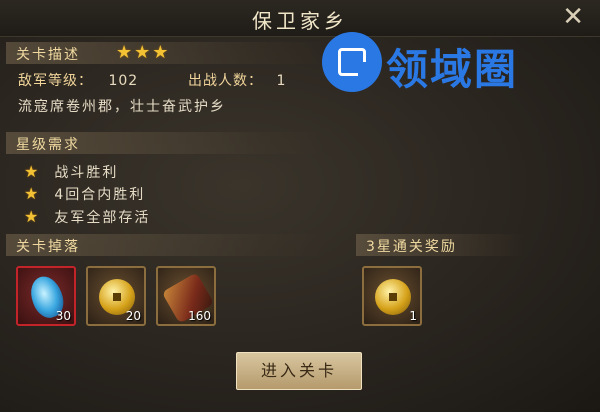 This screenshot has width=600, height=412. Describe the element at coordinates (100, 195) in the screenshot. I see `star-req-text: 4回合内胜利` at that location.